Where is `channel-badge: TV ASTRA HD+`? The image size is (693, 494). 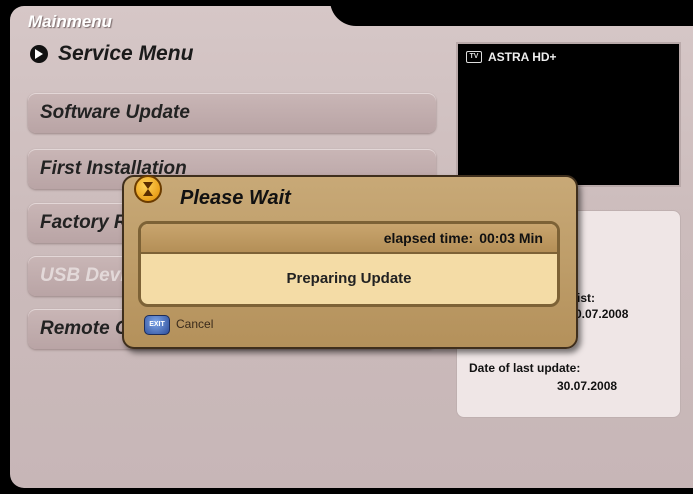 channel-badge: TV ASTRA HD+ is located at coordinates (511, 57).